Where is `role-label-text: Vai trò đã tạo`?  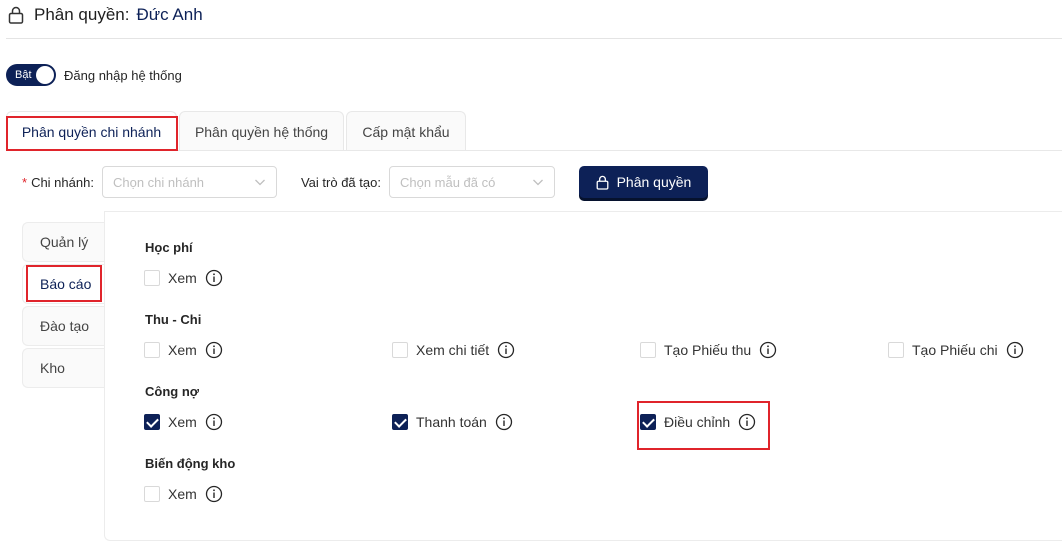
role-label-text: Vai trò đã tạo is located at coordinates (339, 182).